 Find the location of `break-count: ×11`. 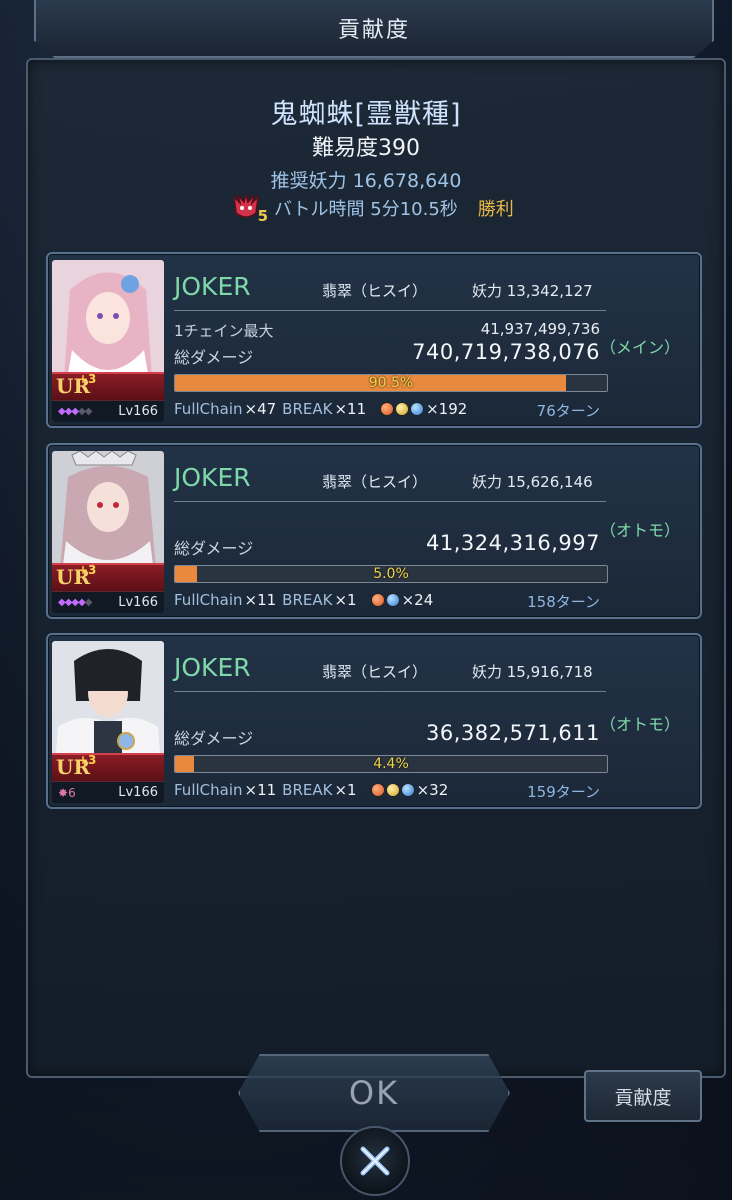

break-count: ×11 is located at coordinates (350, 409).